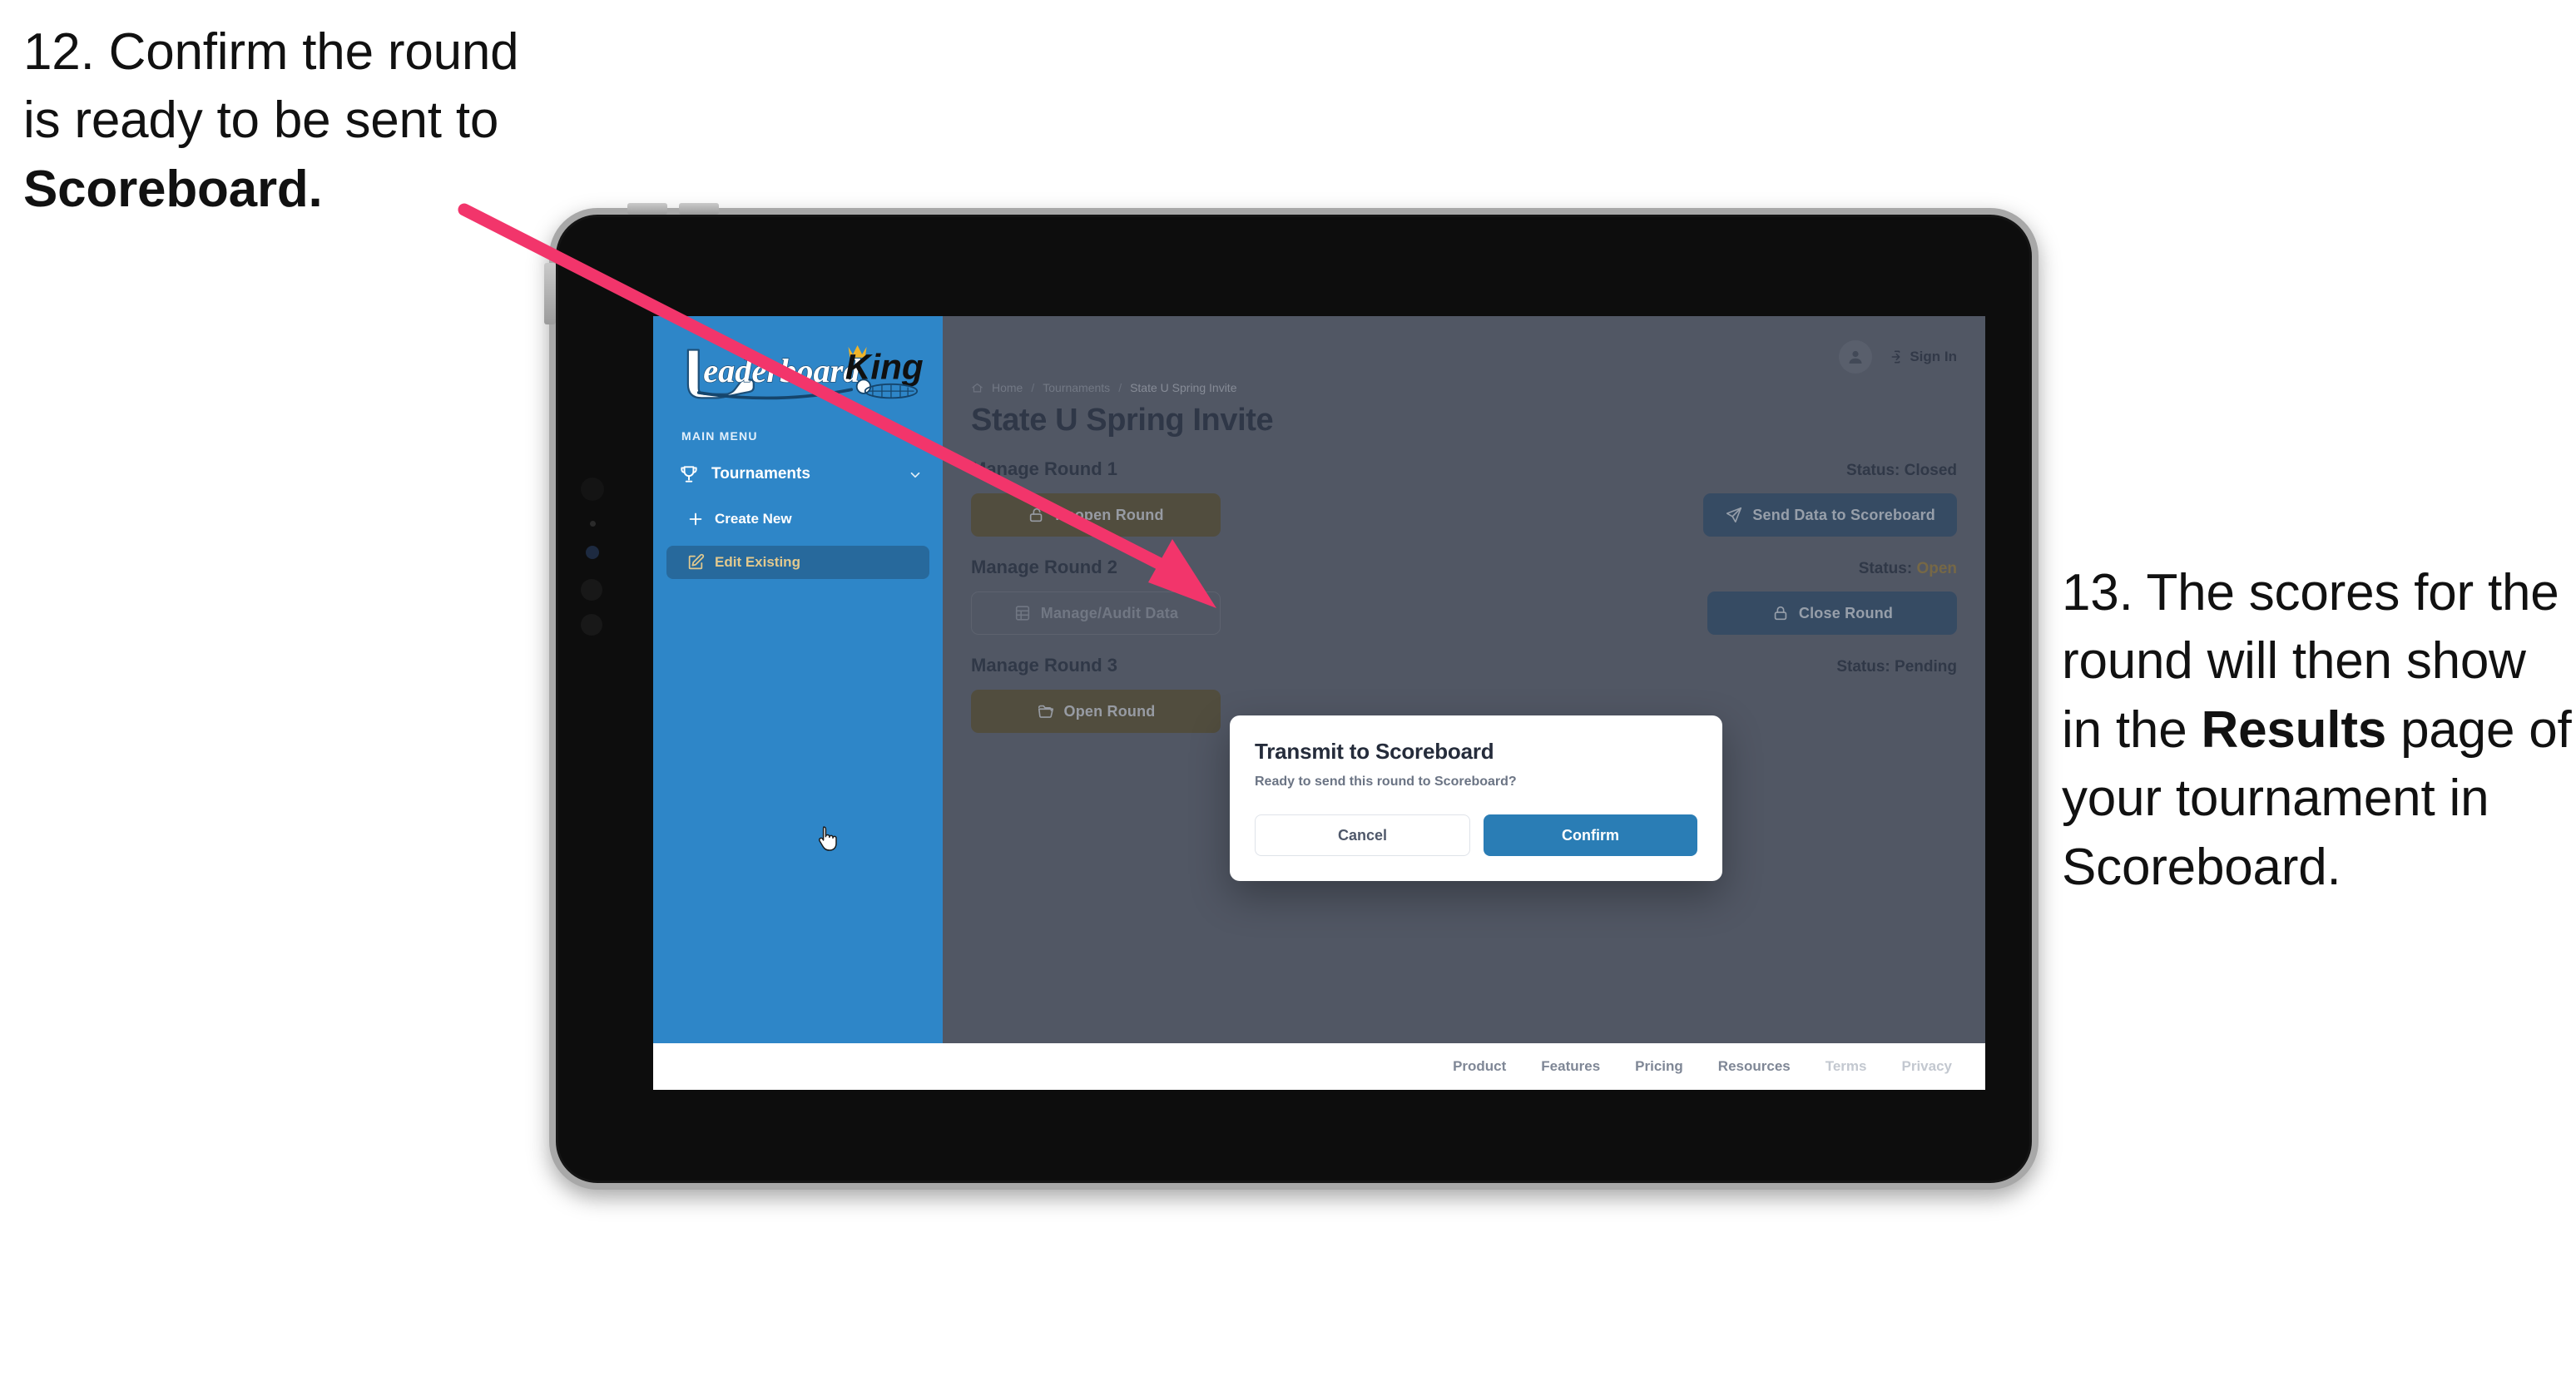 Image resolution: width=2576 pixels, height=1386 pixels. What do you see at coordinates (1659, 1066) in the screenshot?
I see `footer-link-pricing: Pricing` at bounding box center [1659, 1066].